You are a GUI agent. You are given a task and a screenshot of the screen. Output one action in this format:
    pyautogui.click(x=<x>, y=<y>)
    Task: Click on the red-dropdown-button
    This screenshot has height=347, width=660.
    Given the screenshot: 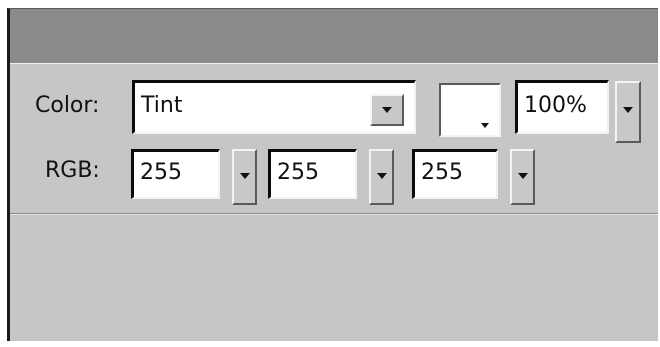 What is the action you would take?
    pyautogui.click(x=244, y=177)
    